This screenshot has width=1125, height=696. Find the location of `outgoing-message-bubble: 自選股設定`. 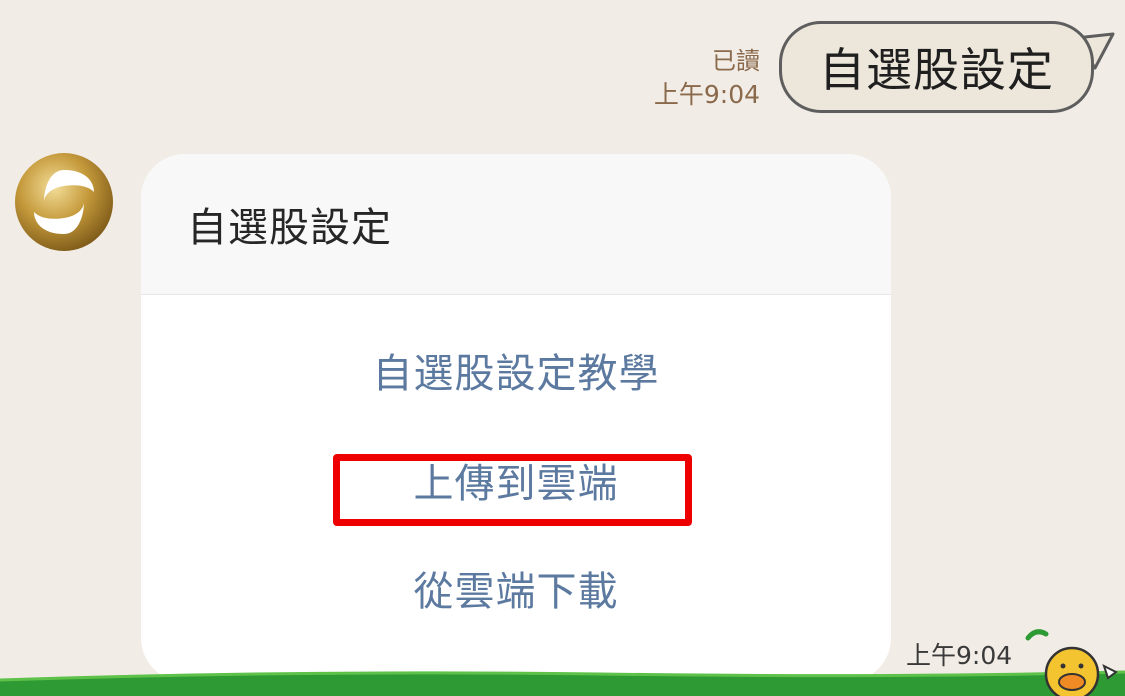

outgoing-message-bubble: 自選股設定 is located at coordinates (936, 67).